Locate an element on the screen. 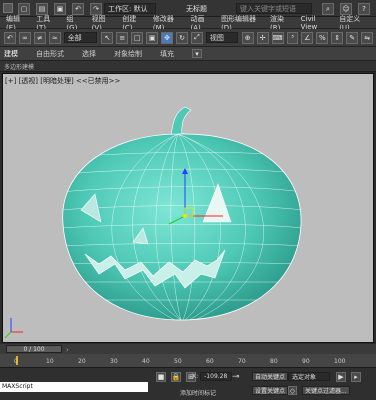 Image resolution: width=376 pixels, height=400 pixels. select-object-icon: ↖ is located at coordinates (107, 37).